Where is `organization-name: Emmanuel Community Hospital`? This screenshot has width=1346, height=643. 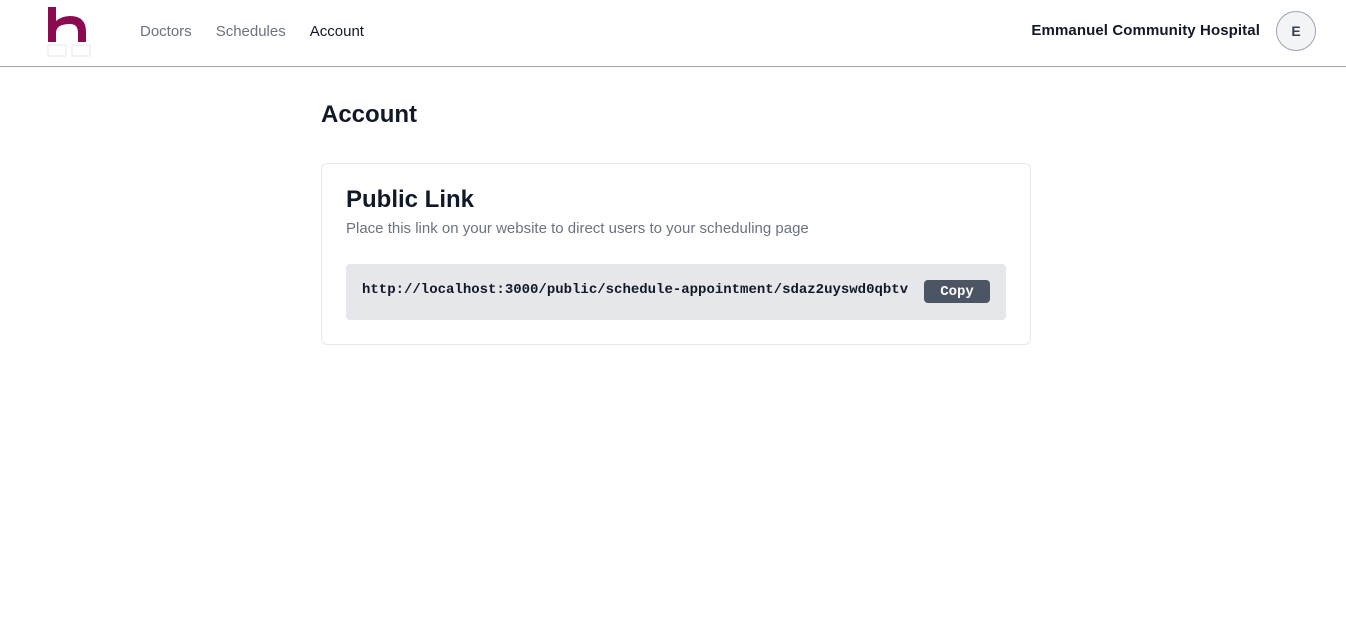
organization-name: Emmanuel Community Hospital is located at coordinates (1145, 30).